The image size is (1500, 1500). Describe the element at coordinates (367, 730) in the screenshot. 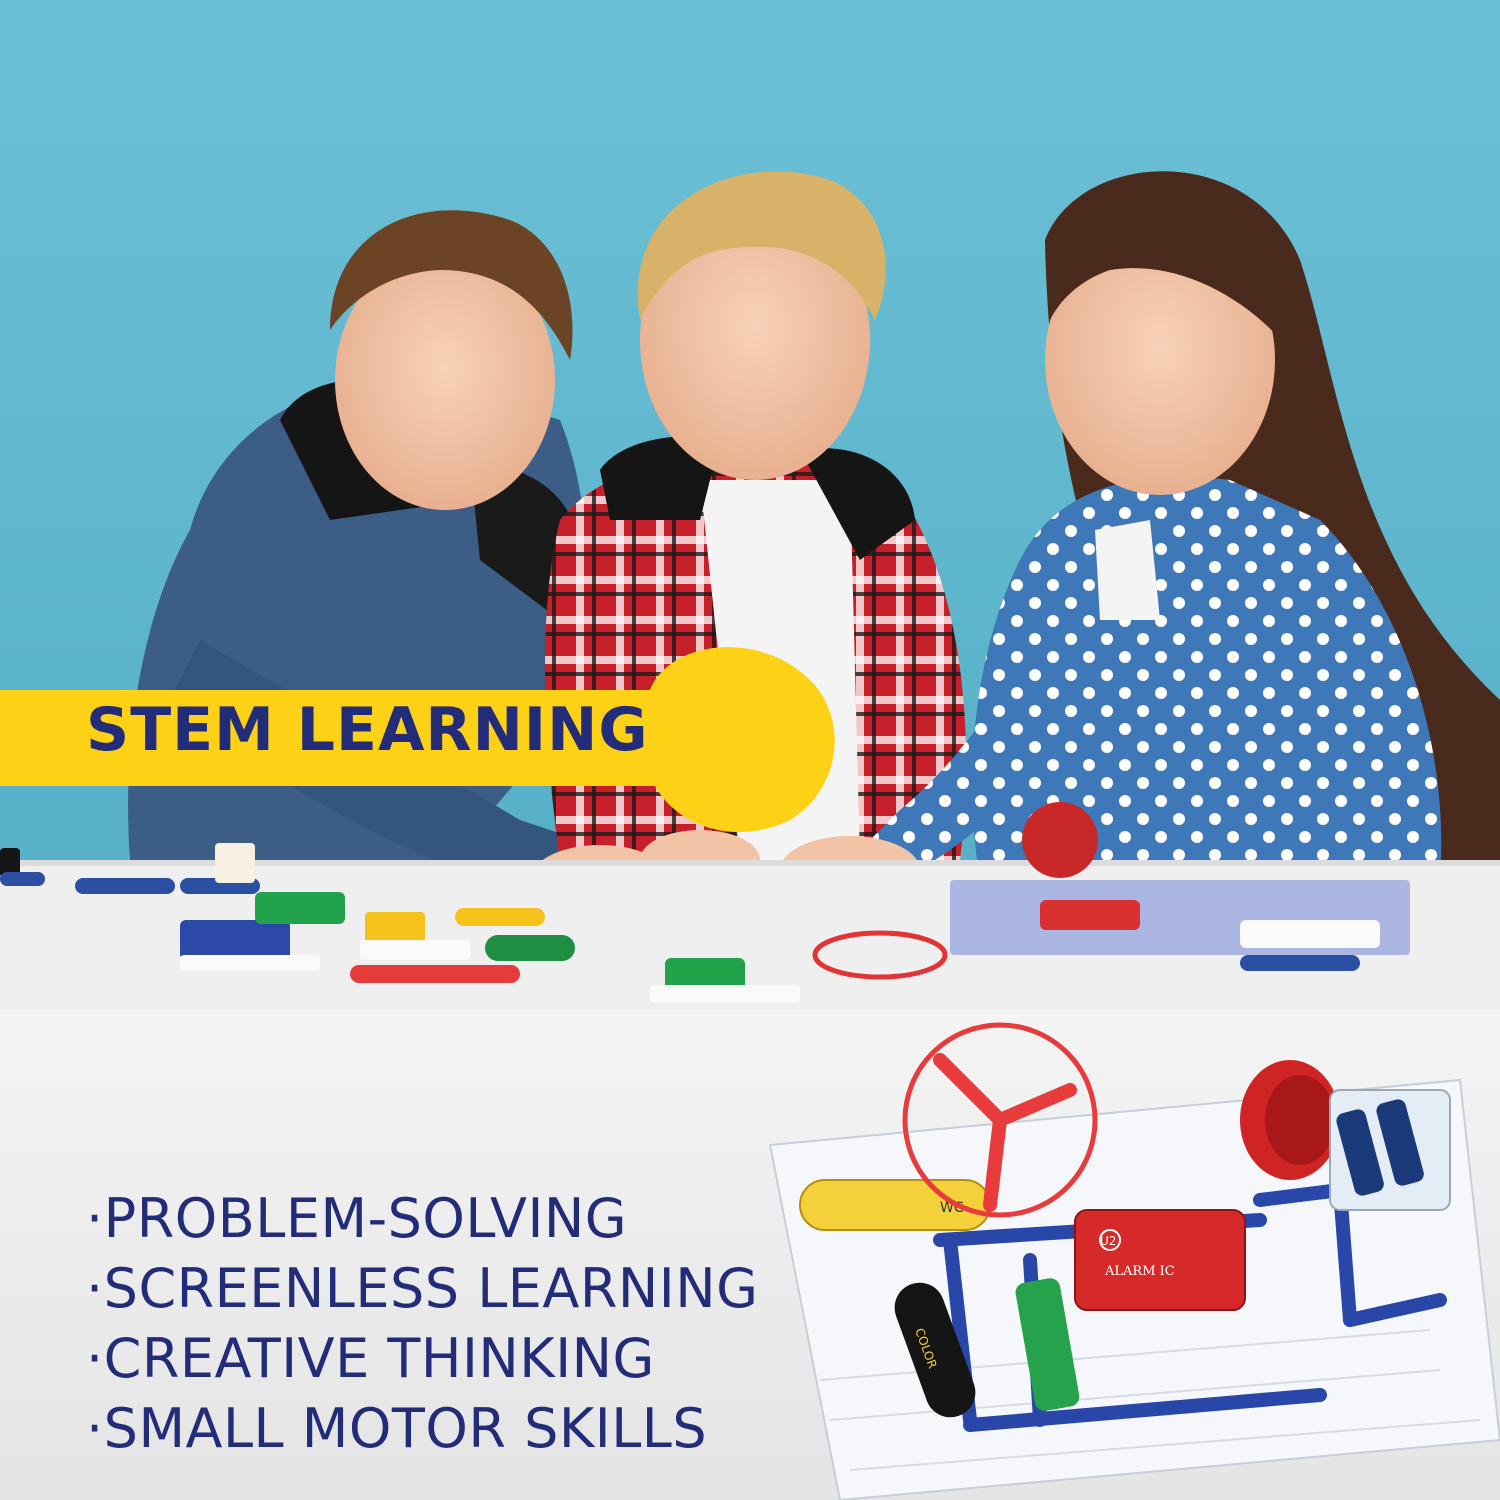

I see `stem-learning-heading: STEM LEARNING` at that location.